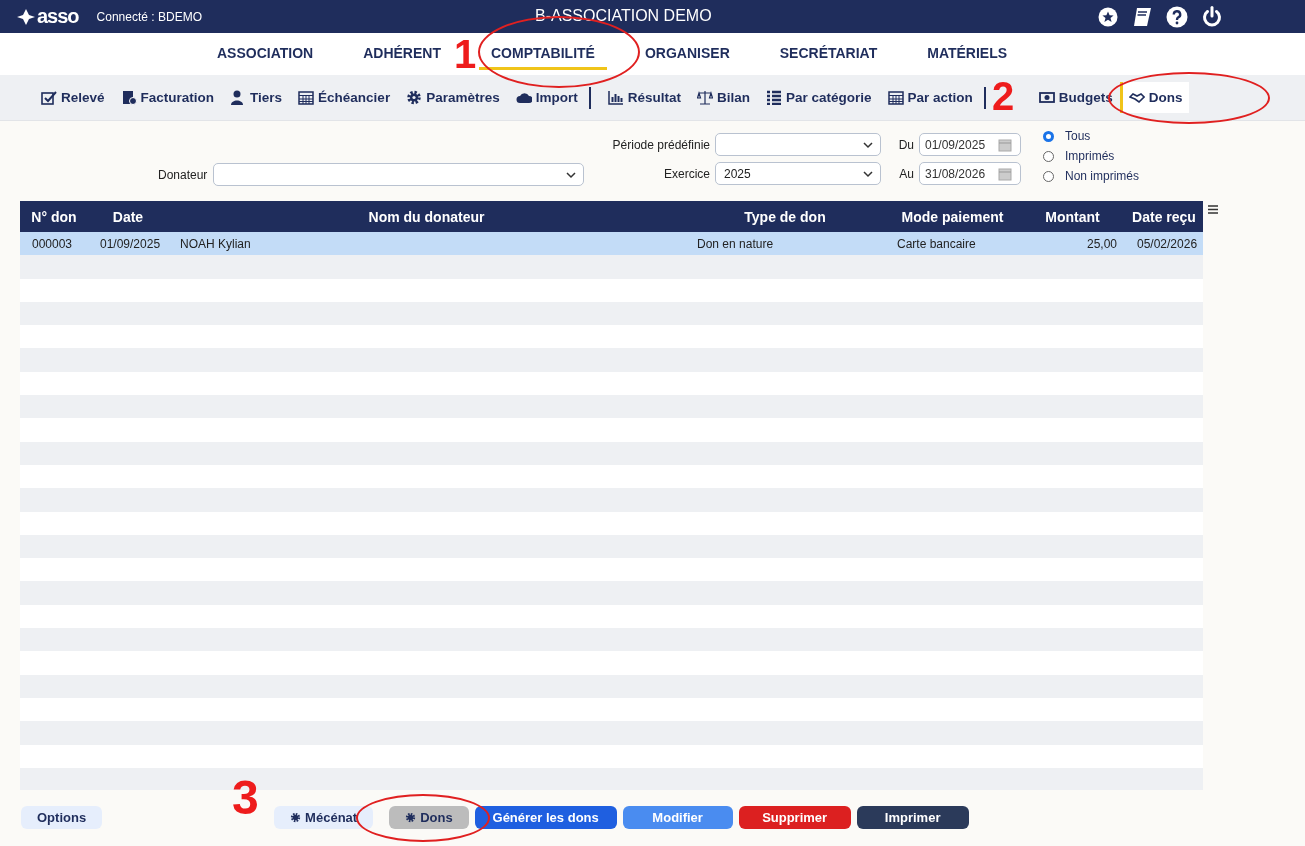  I want to click on toolbar-tab: Dons, so click(1154, 97).